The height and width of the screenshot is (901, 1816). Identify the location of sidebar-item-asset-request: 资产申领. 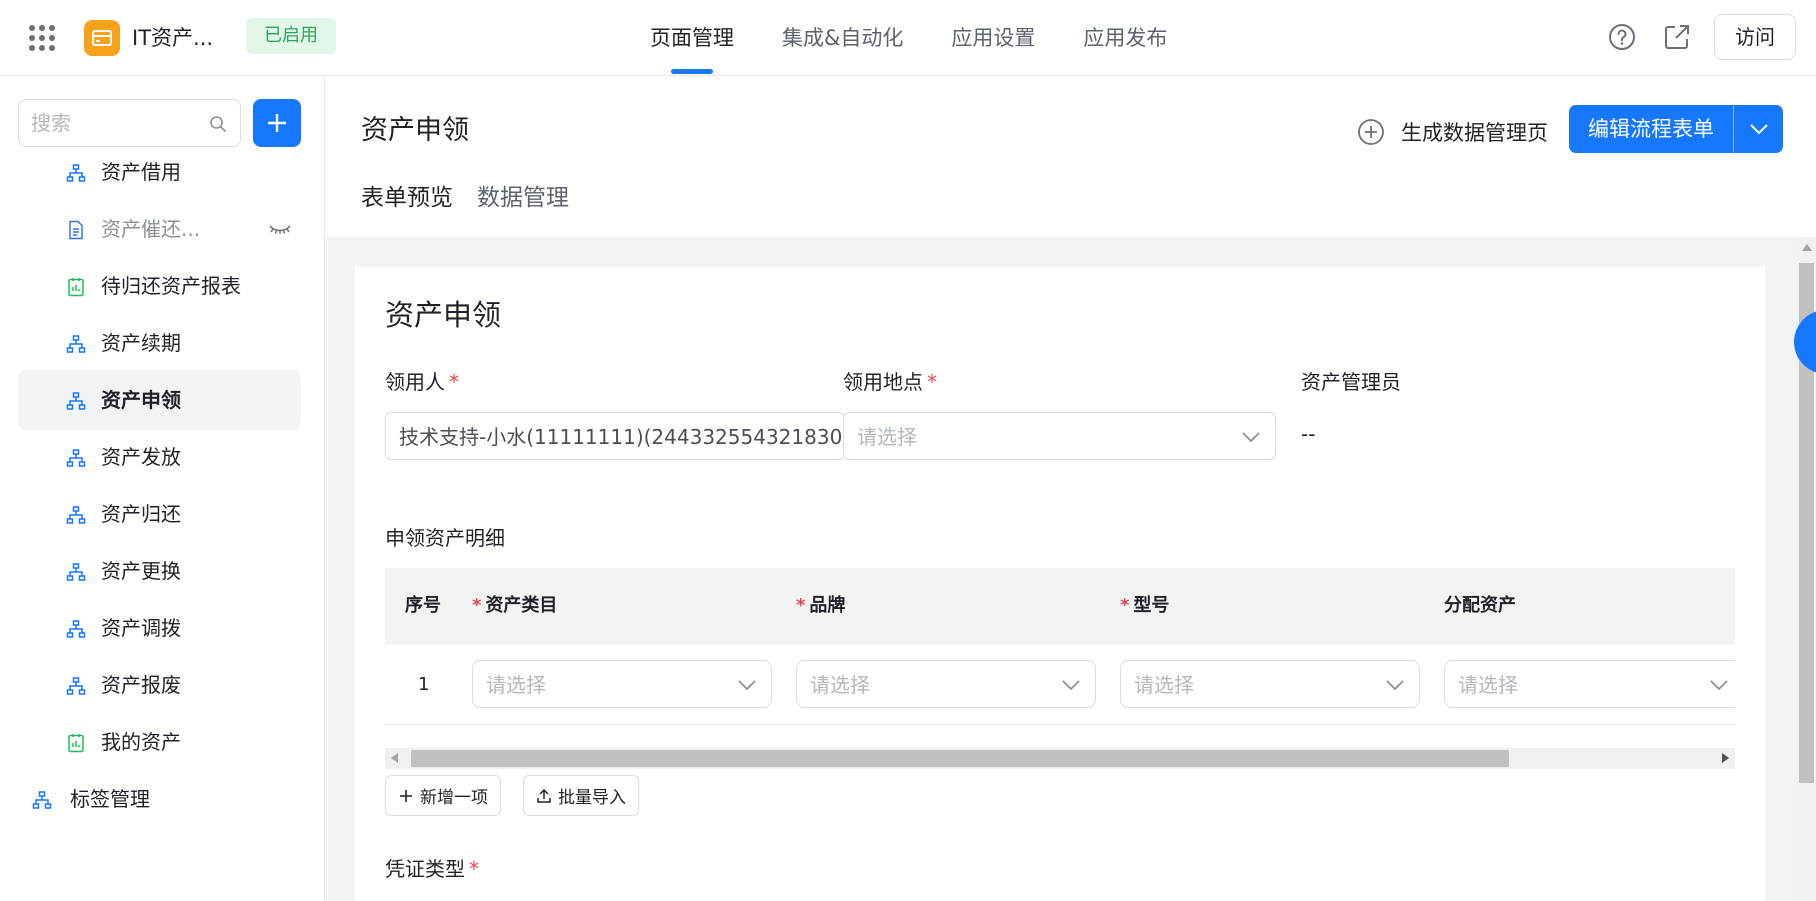
(159, 400).